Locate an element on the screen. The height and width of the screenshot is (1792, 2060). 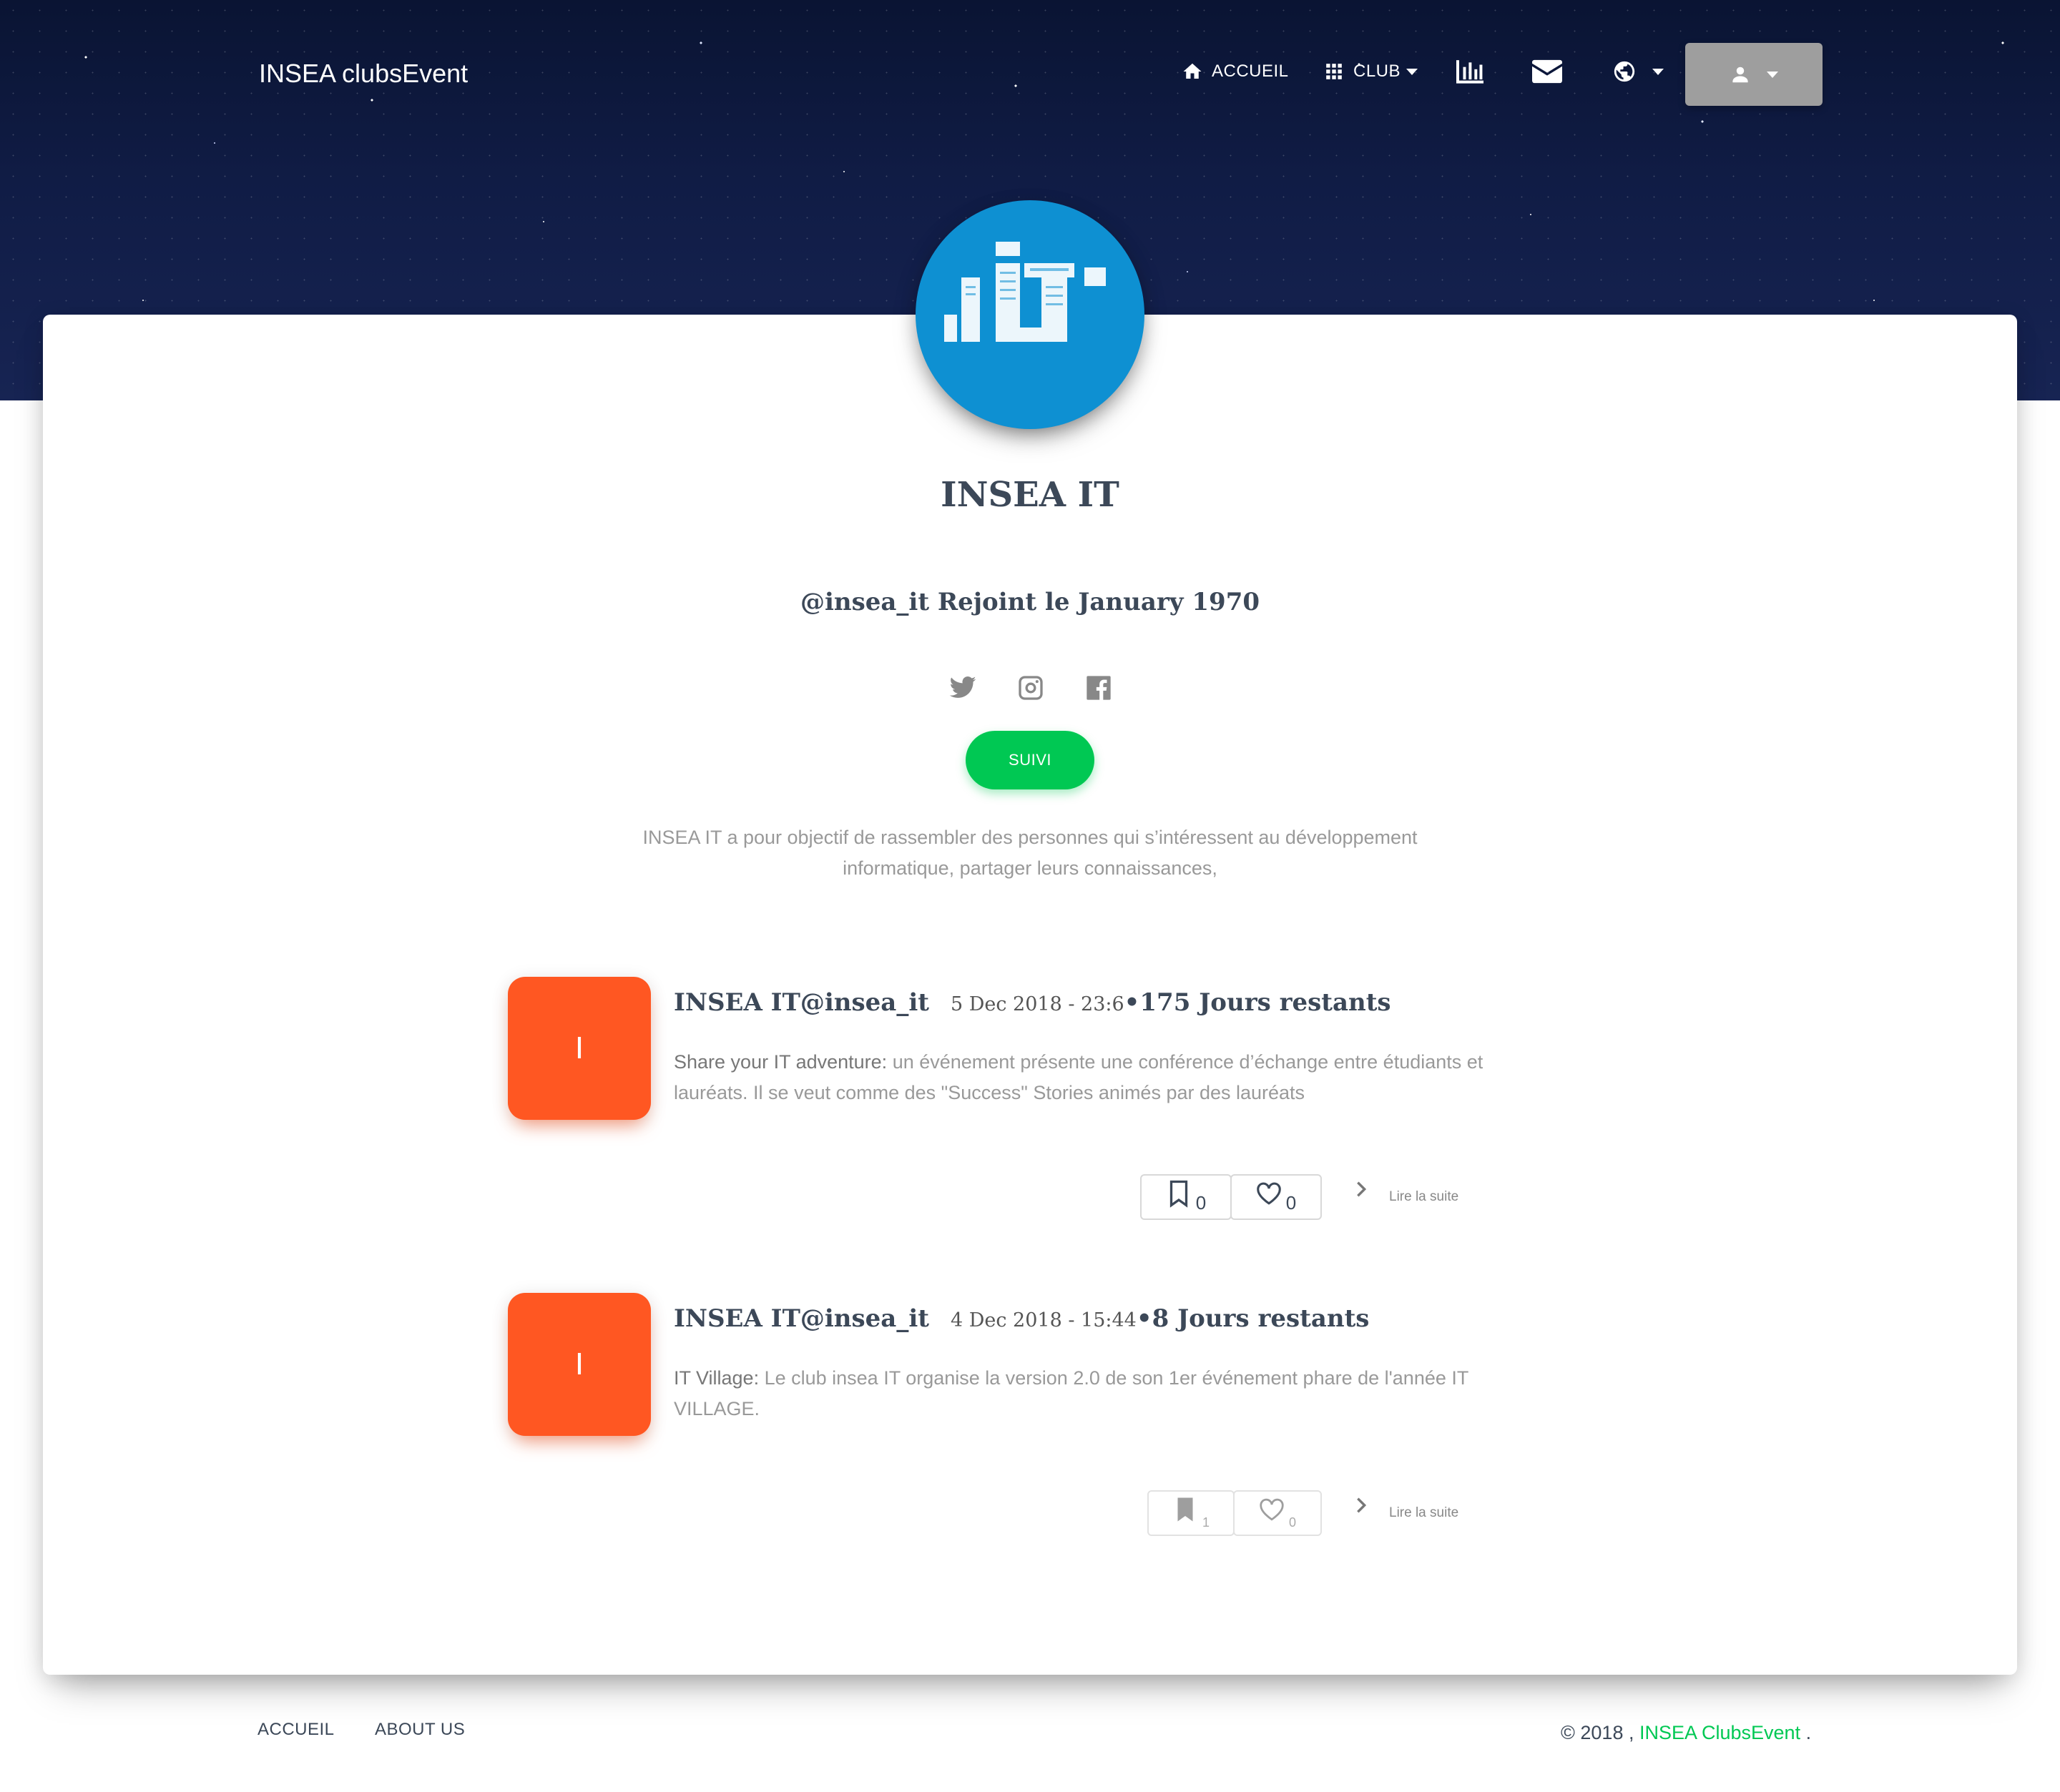
nav-stats-link is located at coordinates (1470, 71).